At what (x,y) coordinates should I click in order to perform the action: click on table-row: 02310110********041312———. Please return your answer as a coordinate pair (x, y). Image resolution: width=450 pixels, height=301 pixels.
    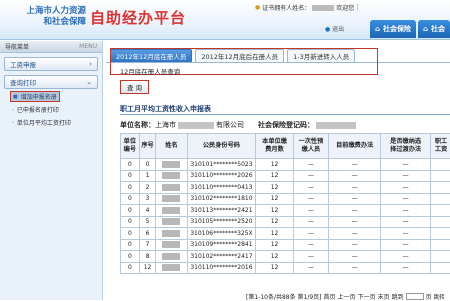
    Looking at the image, I should click on (285, 188).